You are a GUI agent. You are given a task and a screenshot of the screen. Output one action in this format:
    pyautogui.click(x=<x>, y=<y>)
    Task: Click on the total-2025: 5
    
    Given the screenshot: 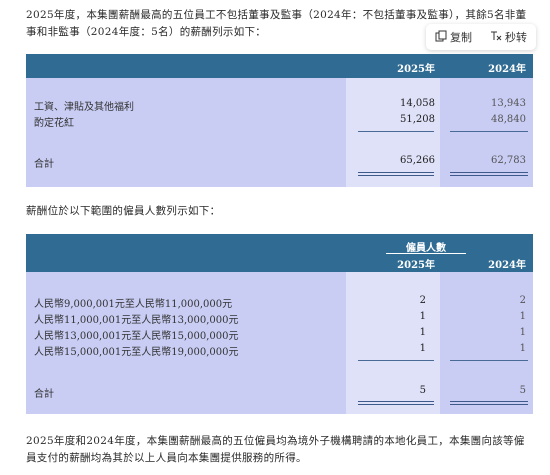 What is the action you would take?
    pyautogui.click(x=422, y=390)
    